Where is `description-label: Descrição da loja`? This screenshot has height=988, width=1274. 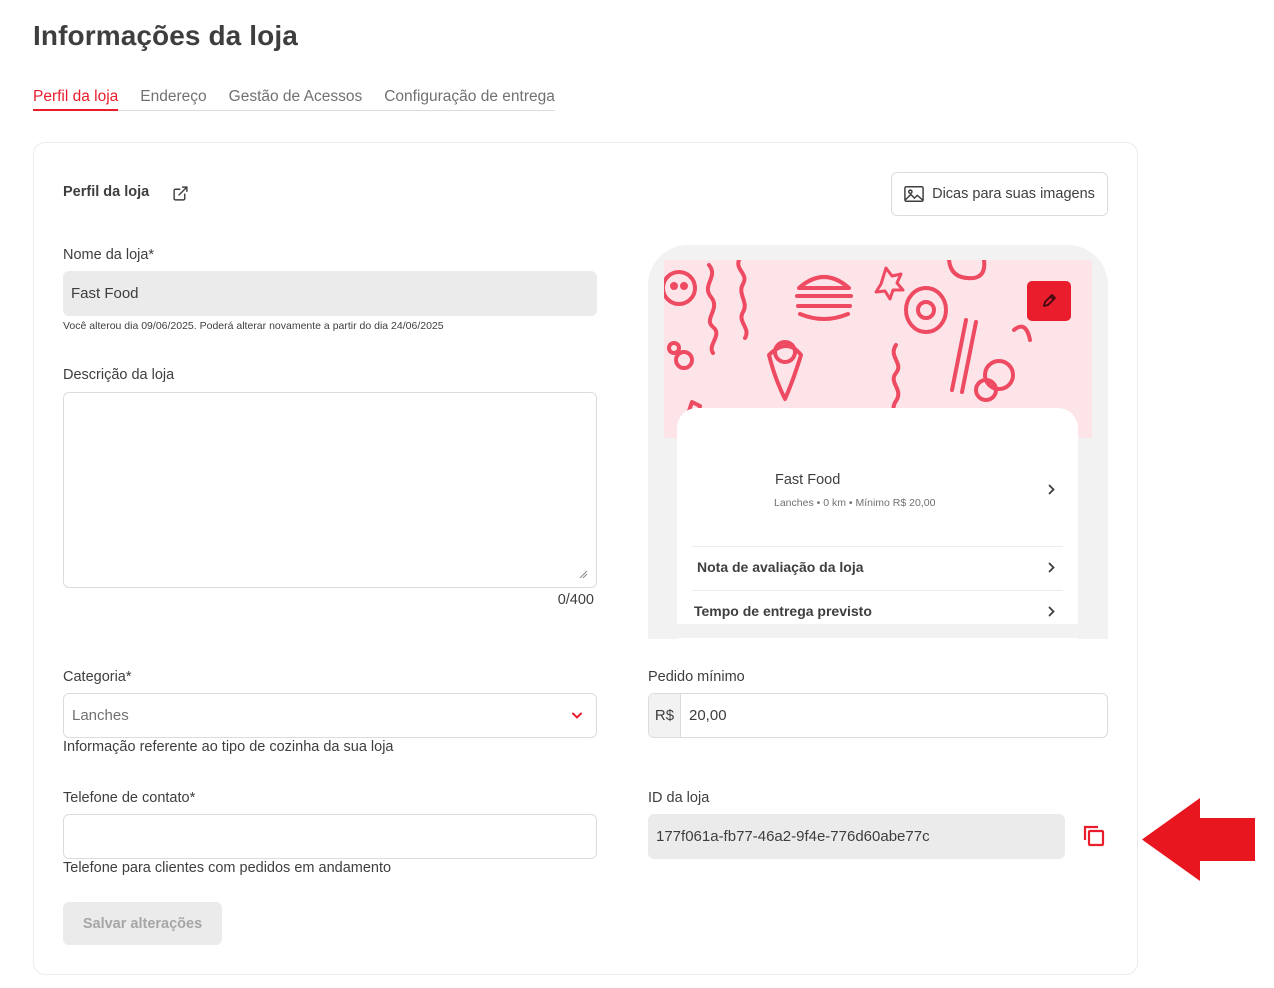
description-label: Descrição da loja is located at coordinates (119, 375).